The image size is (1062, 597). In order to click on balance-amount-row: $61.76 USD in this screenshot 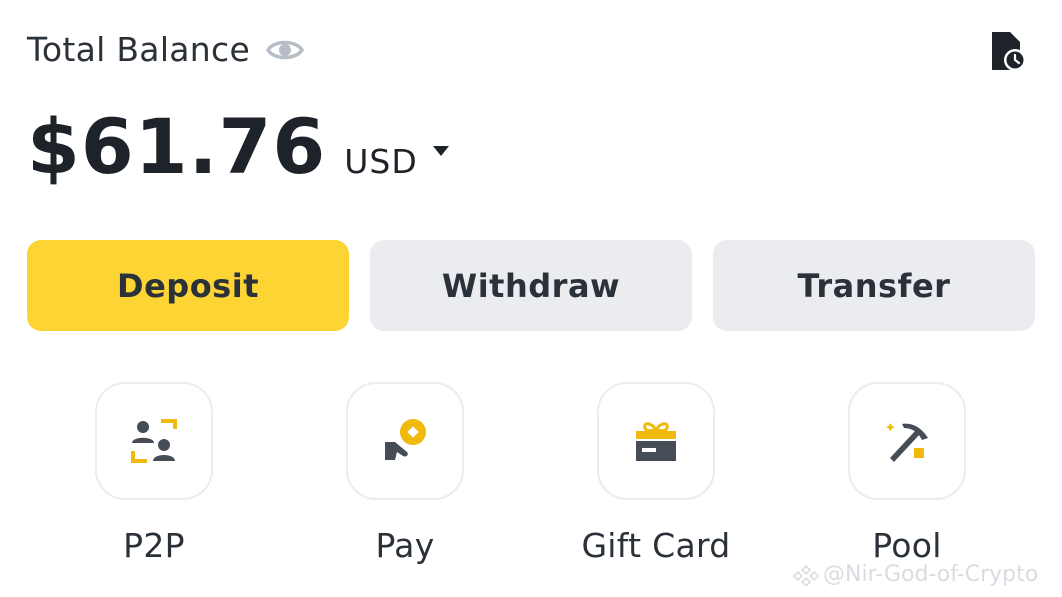, I will do `click(238, 146)`.